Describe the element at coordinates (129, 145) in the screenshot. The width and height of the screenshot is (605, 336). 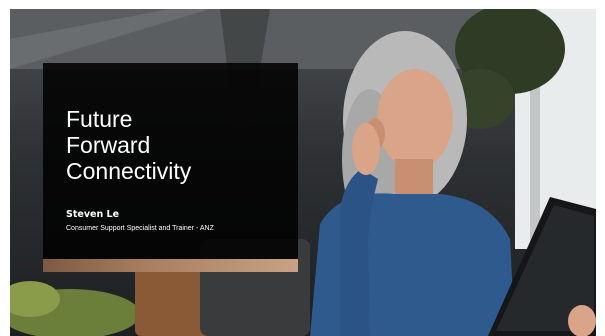
I see `slide-title: Future Forward Connectivity` at that location.